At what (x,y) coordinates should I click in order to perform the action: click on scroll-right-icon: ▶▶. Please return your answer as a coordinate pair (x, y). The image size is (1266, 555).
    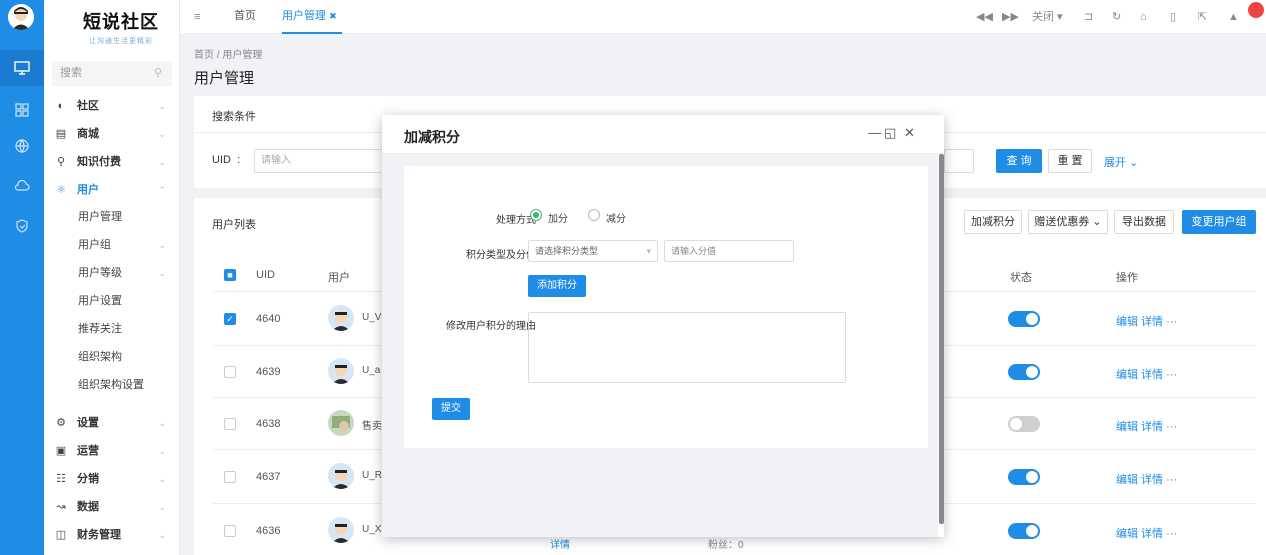
    Looking at the image, I should click on (1010, 17).